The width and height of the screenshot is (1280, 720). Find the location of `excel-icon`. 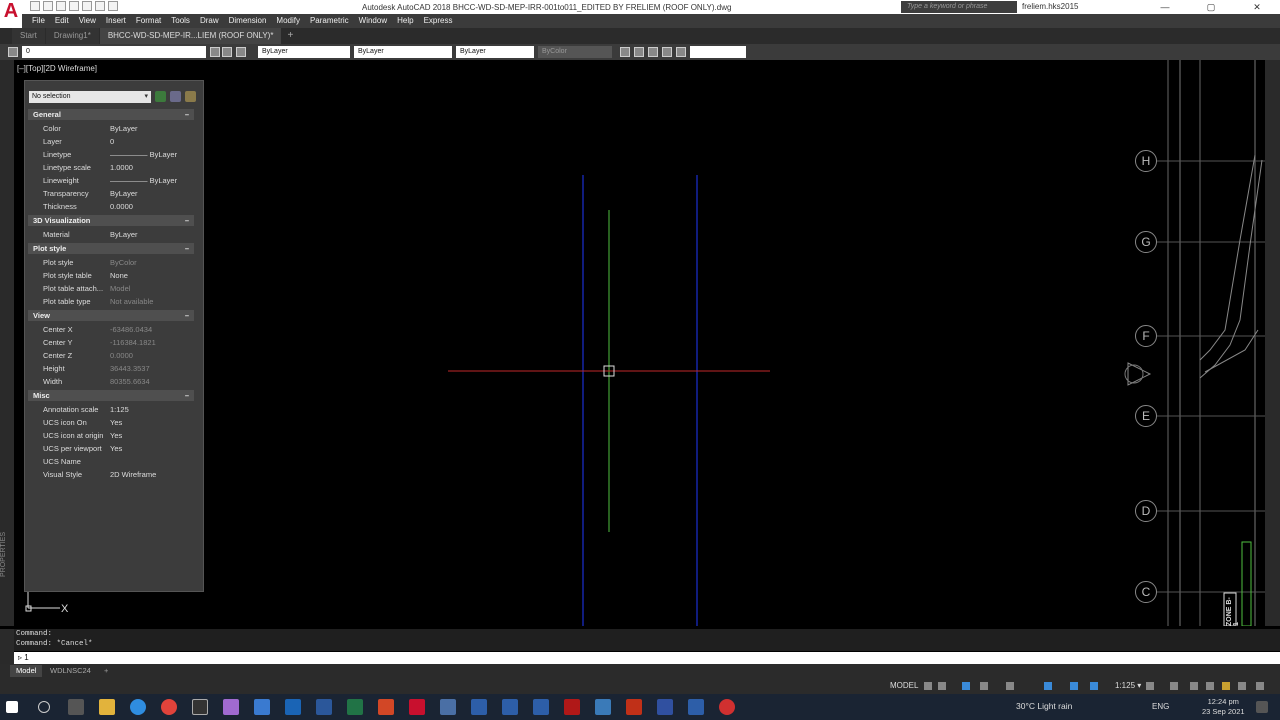

excel-icon is located at coordinates (355, 707).